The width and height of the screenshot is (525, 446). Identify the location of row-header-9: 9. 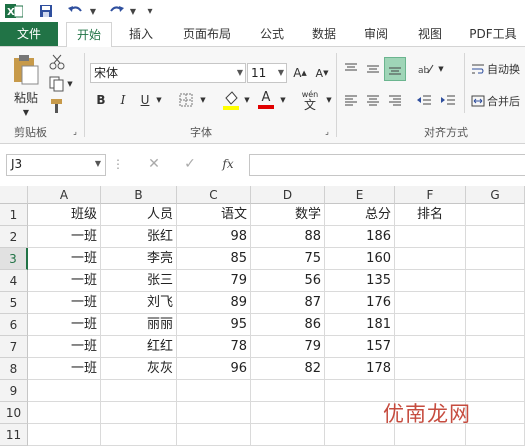
(14, 391).